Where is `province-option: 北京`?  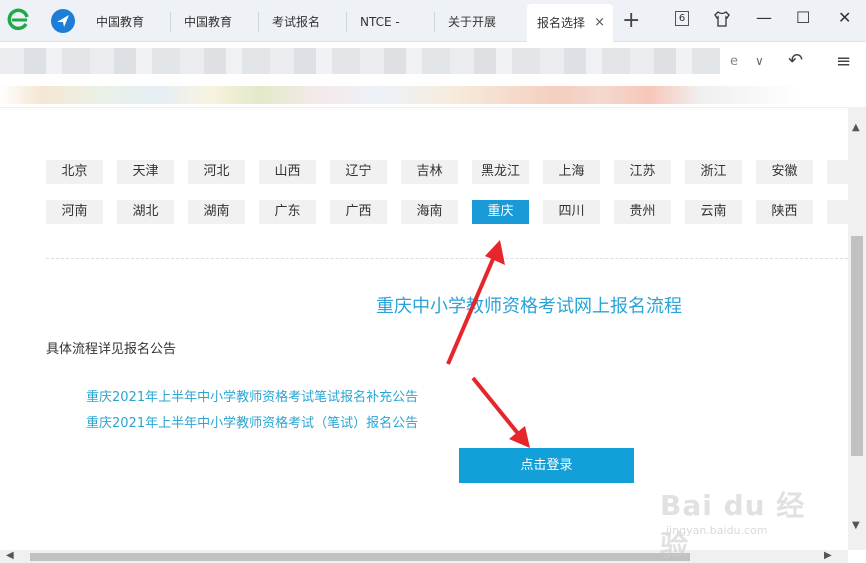 province-option: 北京 is located at coordinates (74, 172).